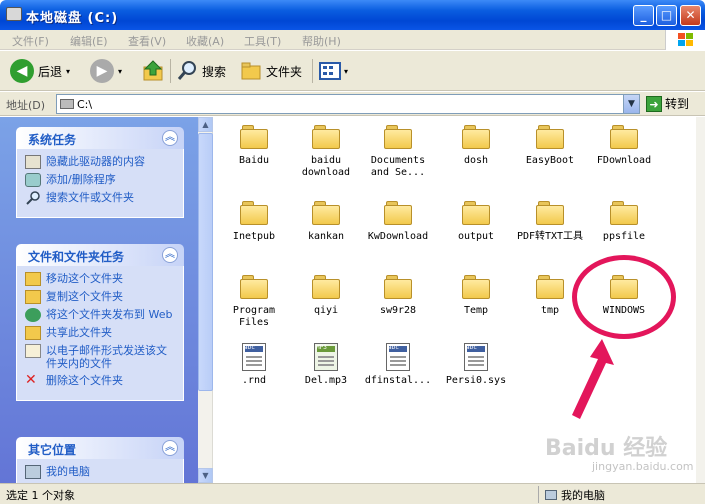 This screenshot has height=504, width=705. Describe the element at coordinates (326, 357) in the screenshot. I see `mp3-file-icon: MP3` at that location.